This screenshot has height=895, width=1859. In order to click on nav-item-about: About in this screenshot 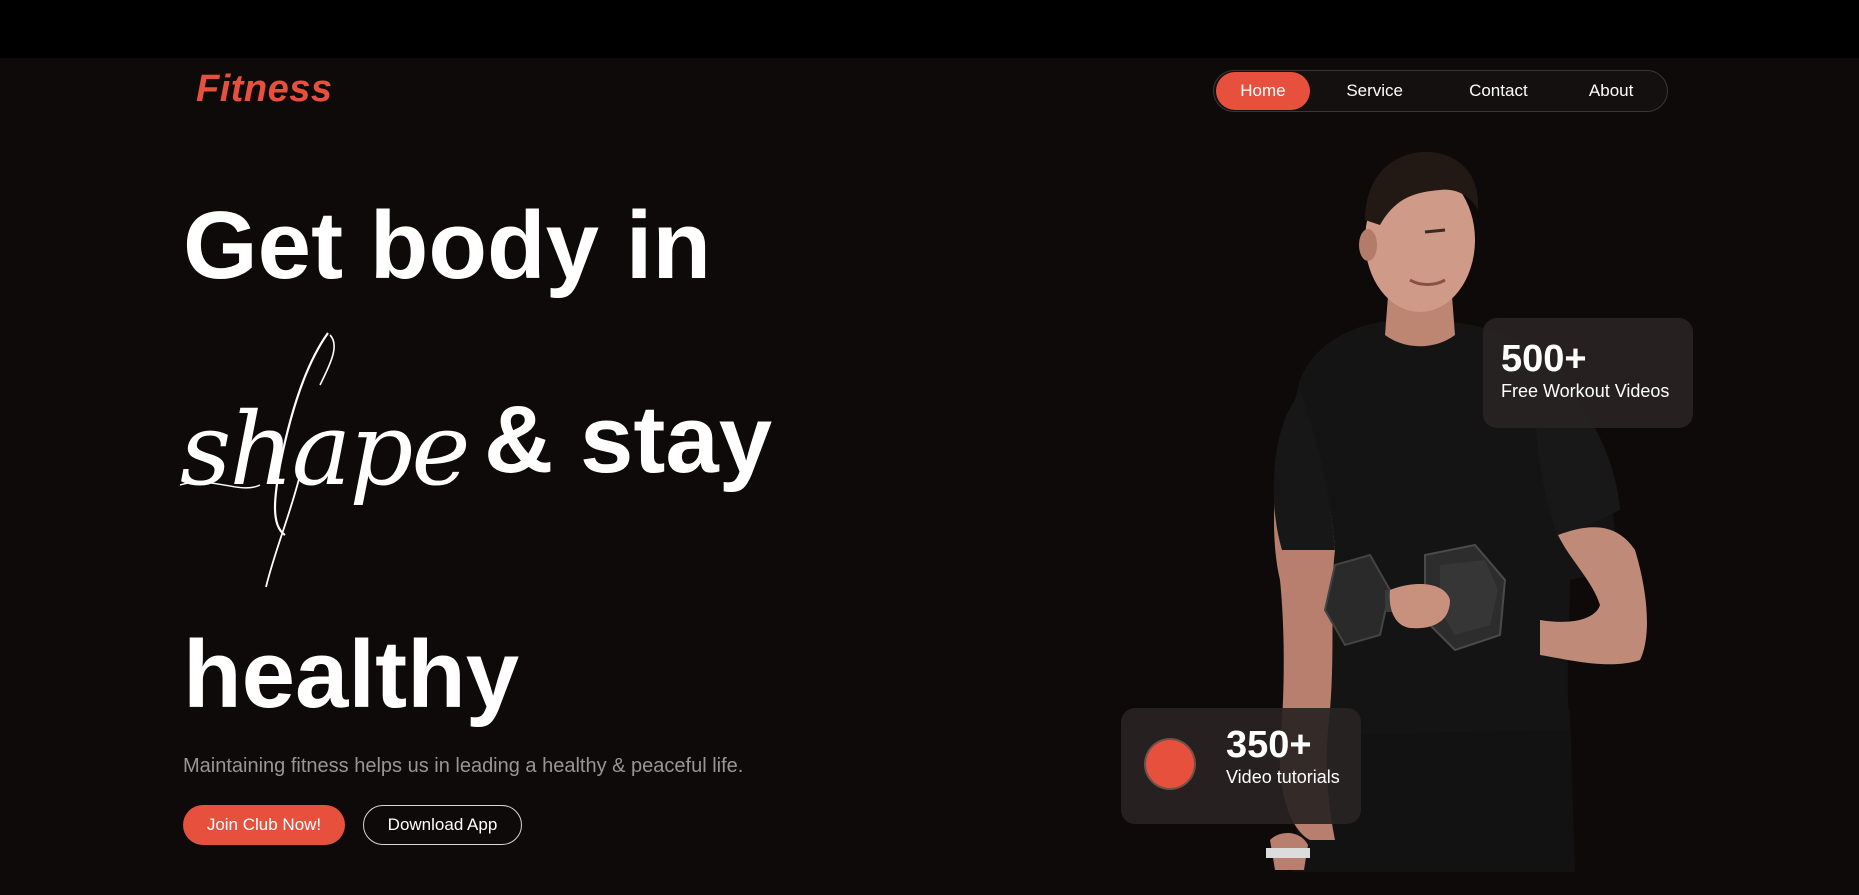, I will do `click(1611, 91)`.